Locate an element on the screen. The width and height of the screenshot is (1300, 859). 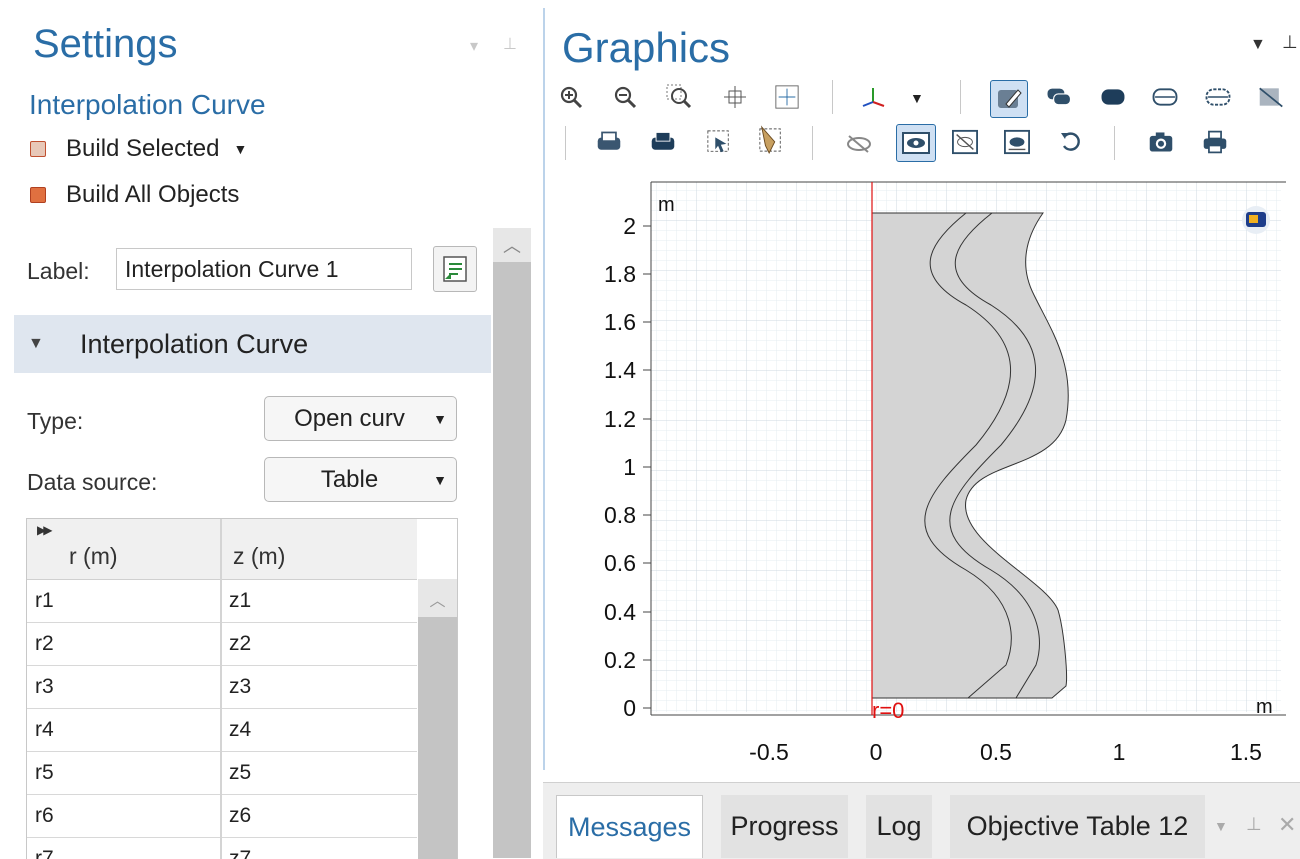
cell-z: z5 is located at coordinates (240, 773).